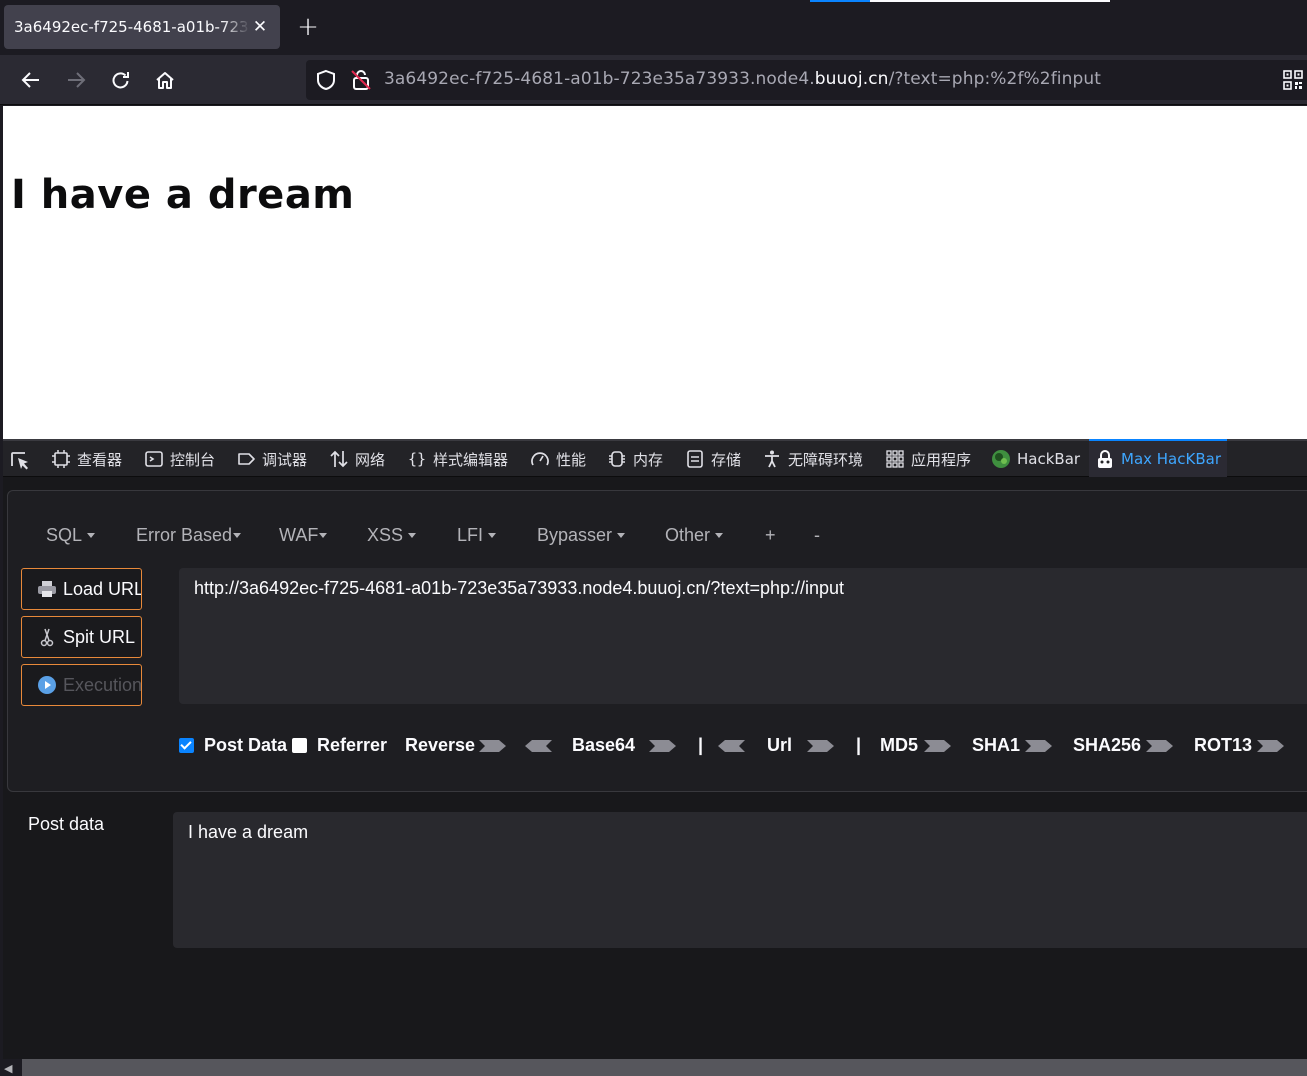  Describe the element at coordinates (558, 459) in the screenshot. I see `tab-performance: 性能` at that location.